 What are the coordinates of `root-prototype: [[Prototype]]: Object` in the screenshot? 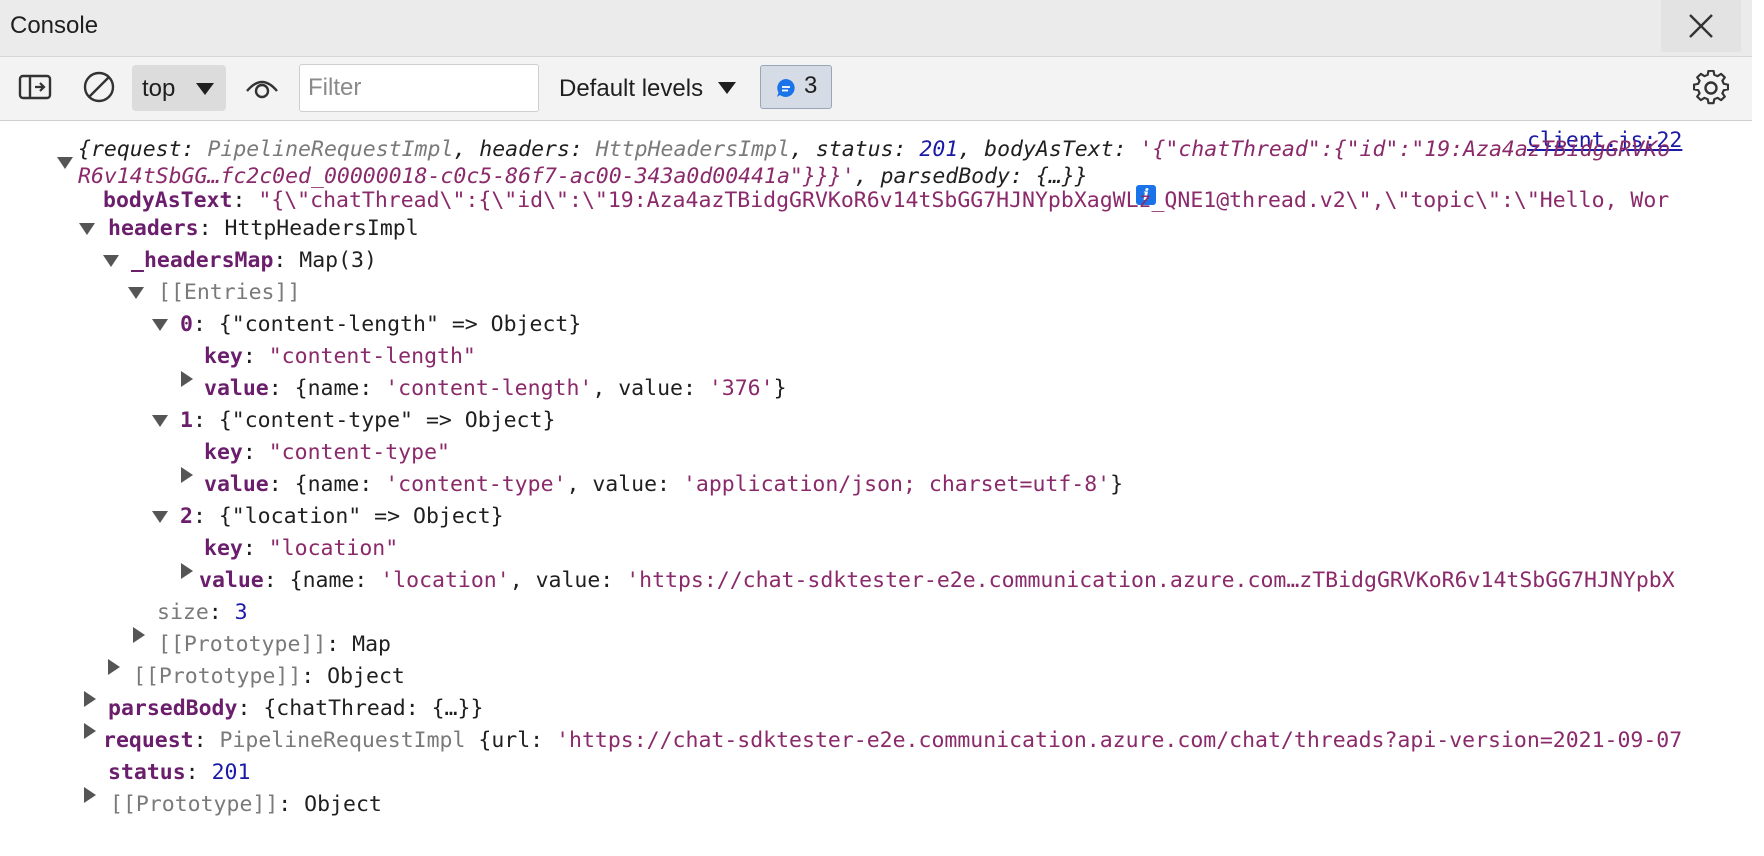 It's located at (246, 805).